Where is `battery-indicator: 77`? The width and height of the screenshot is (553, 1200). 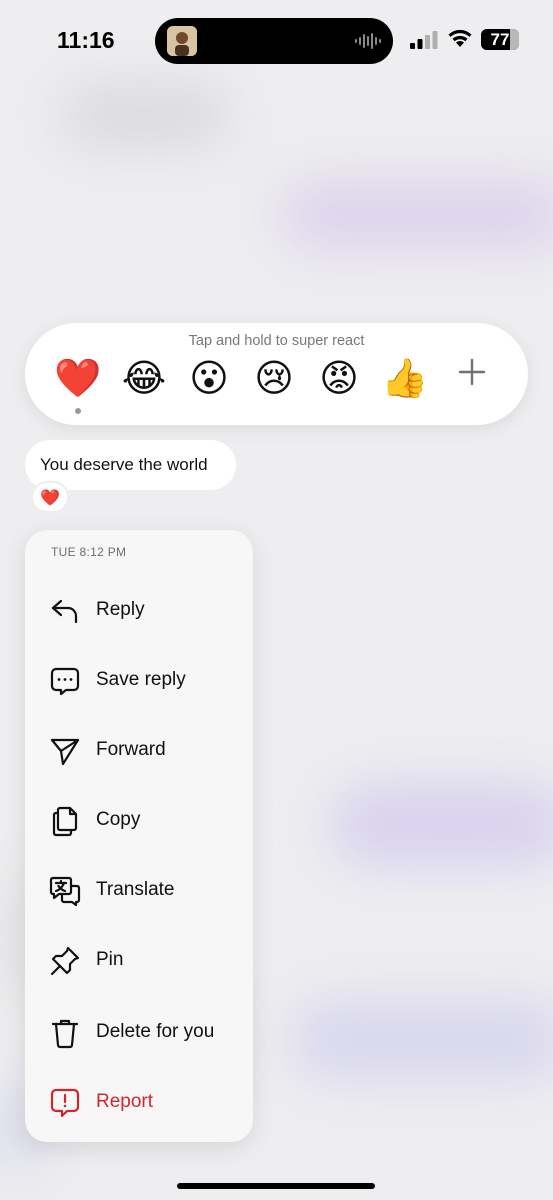
battery-indicator: 77 is located at coordinates (500, 39).